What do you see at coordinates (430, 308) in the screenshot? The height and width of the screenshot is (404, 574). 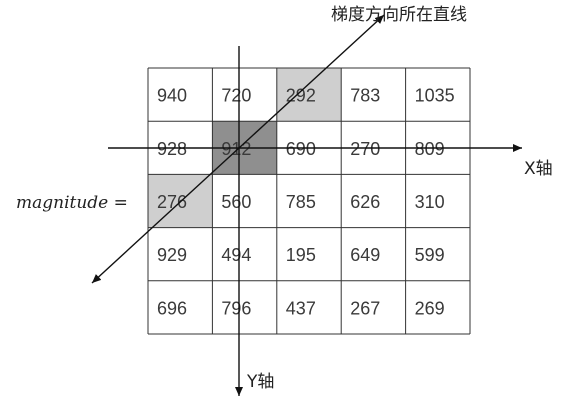 I see `grid-cell-value: 269` at bounding box center [430, 308].